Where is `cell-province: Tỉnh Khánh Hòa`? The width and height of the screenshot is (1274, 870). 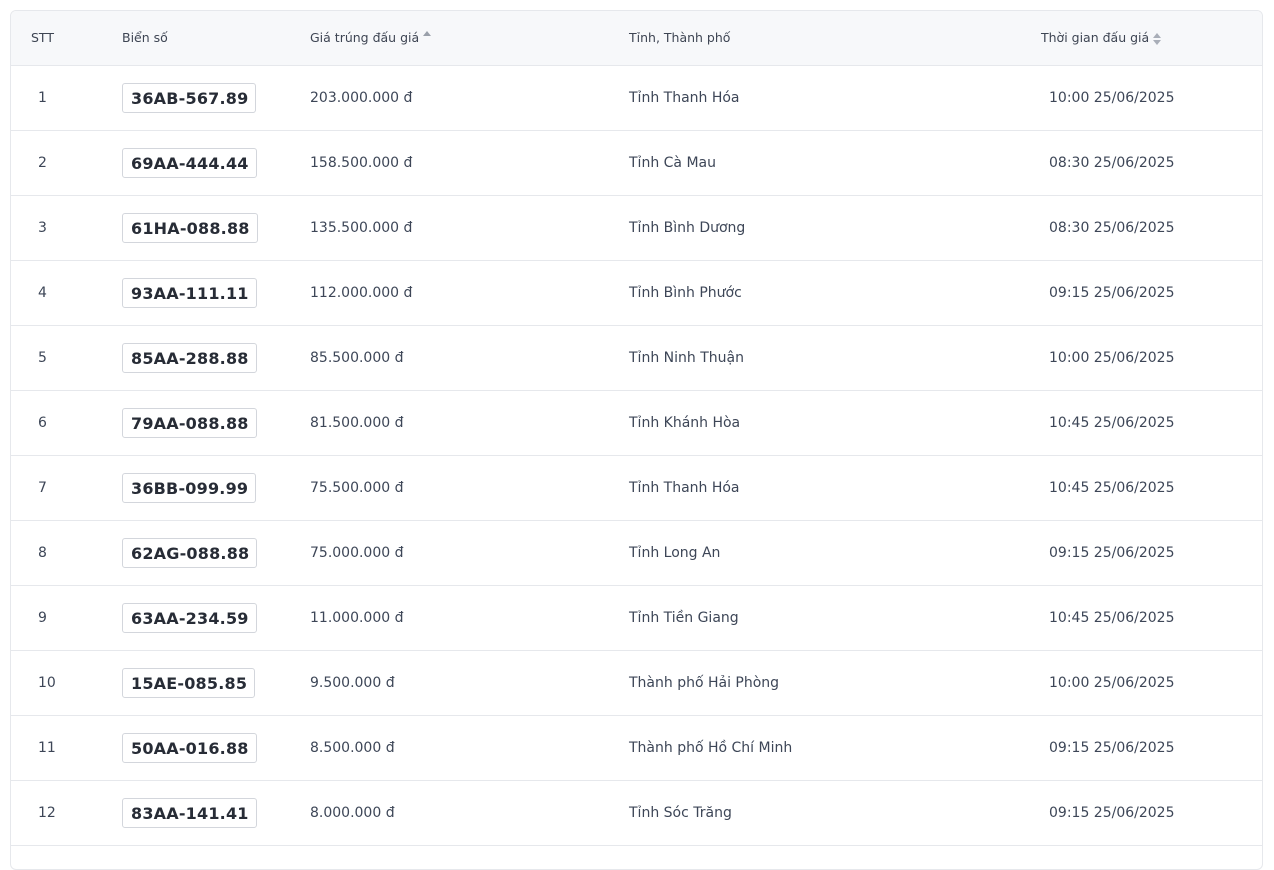
cell-province: Tỉnh Khánh Hòa is located at coordinates (835, 423).